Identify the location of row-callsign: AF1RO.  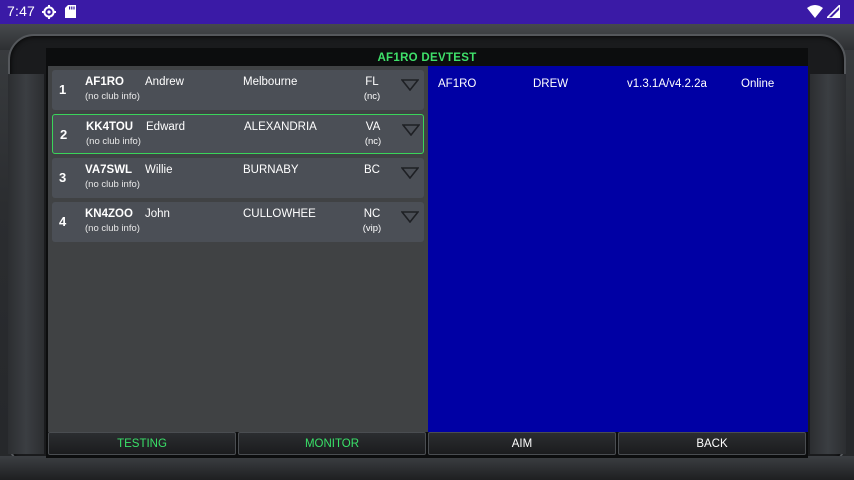
(104, 82).